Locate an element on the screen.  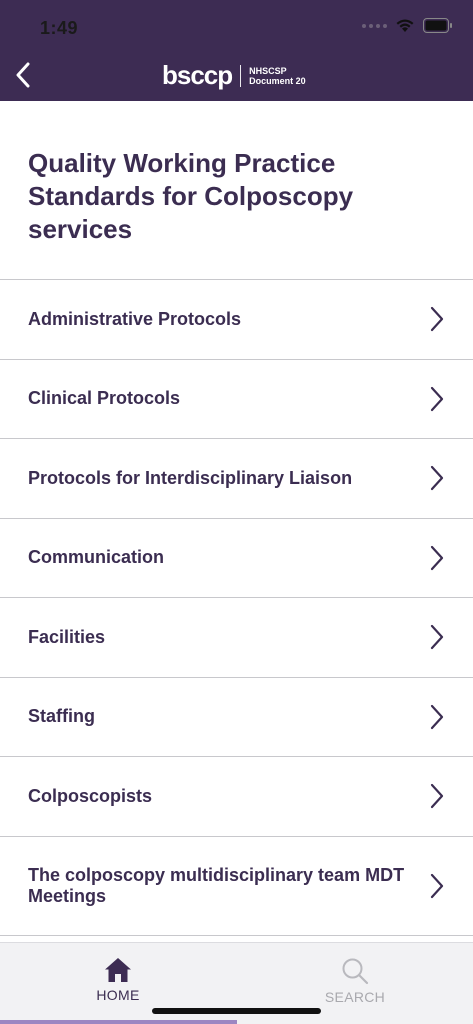
back-button is located at coordinates (23, 75).